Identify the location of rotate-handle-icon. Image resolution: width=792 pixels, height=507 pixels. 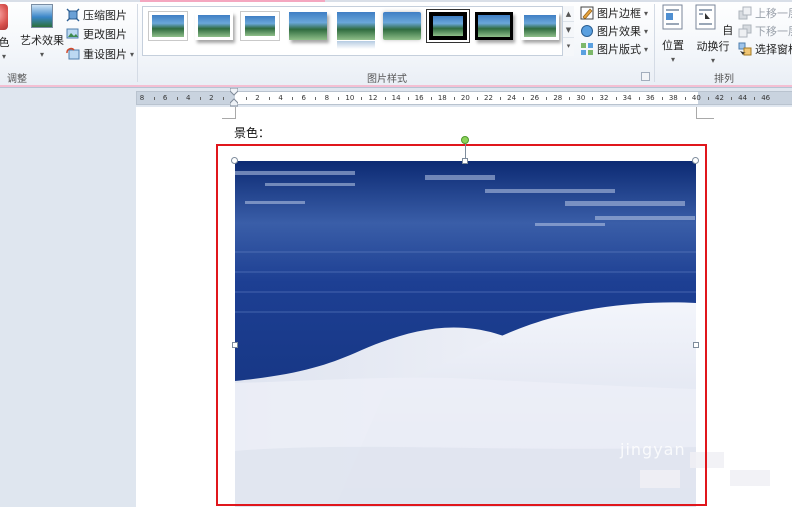
(465, 140).